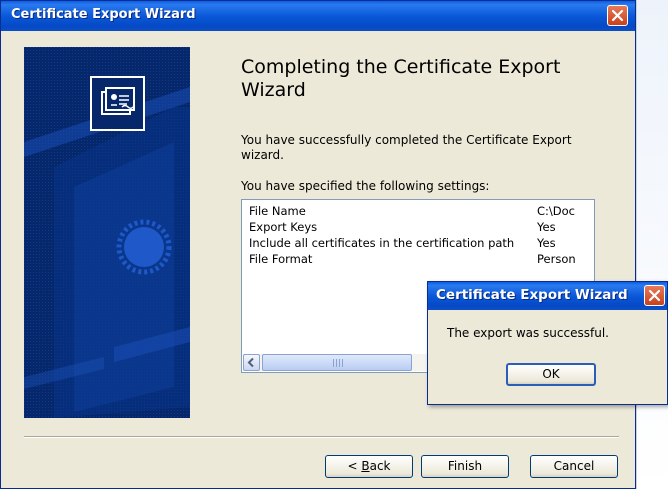  I want to click on cancel-button: Cancel, so click(574, 466).